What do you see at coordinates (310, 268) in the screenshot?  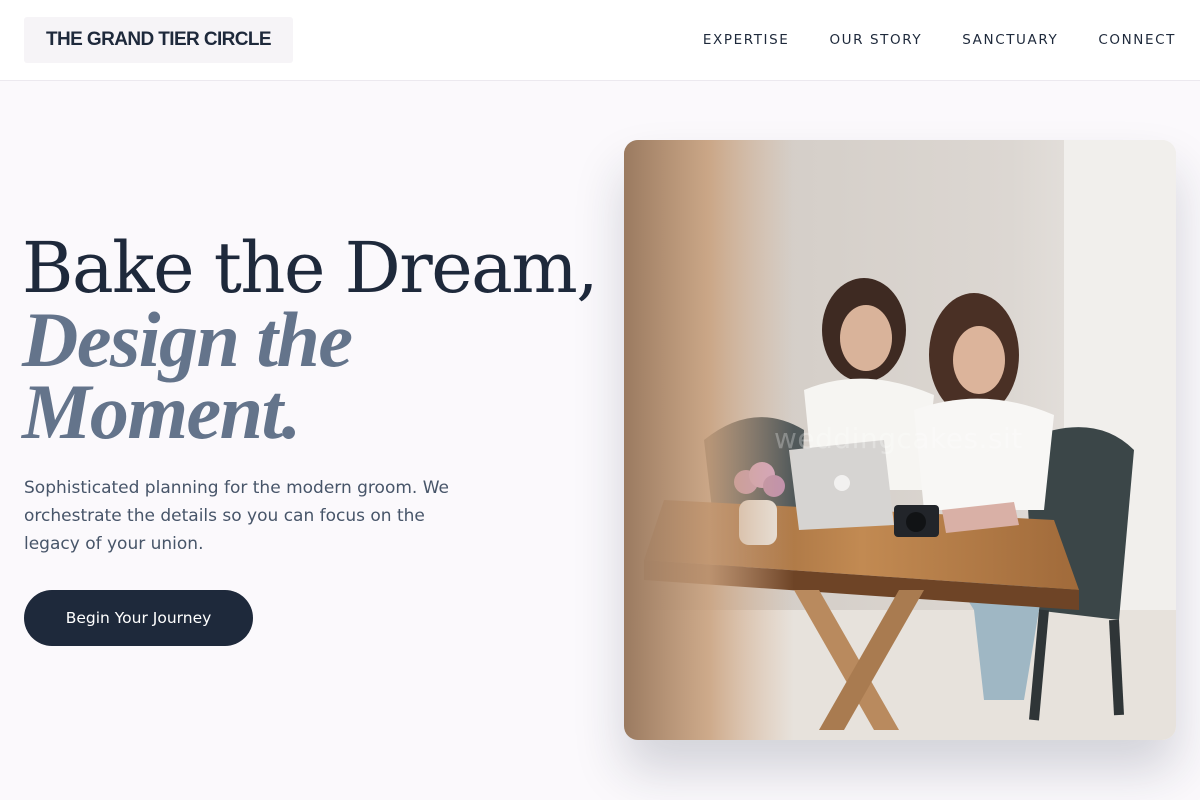 I see `hero-title-line1: Bake the Dream,` at bounding box center [310, 268].